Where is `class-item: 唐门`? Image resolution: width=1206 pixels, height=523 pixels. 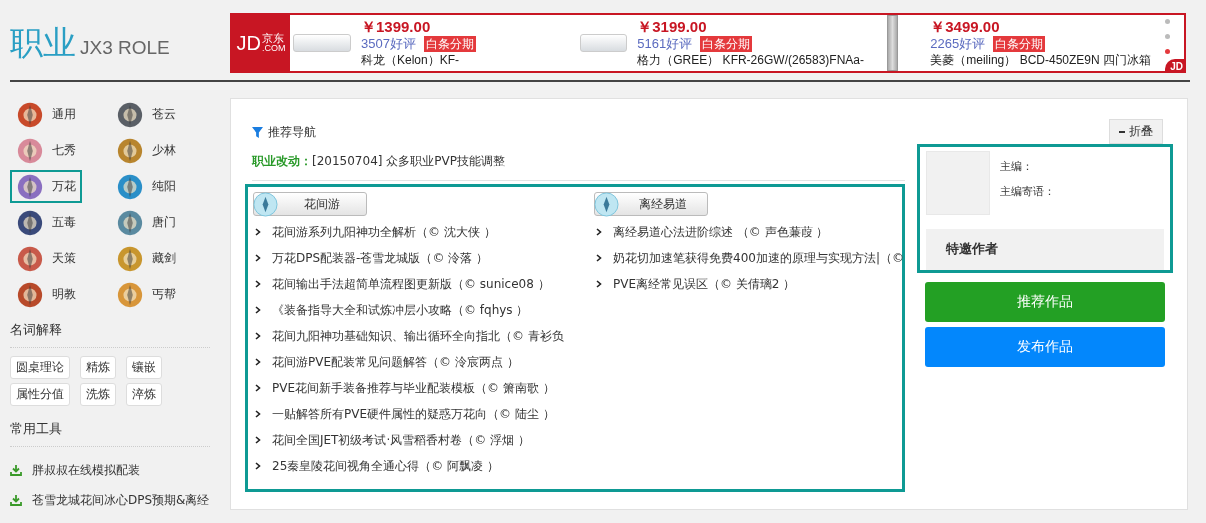 class-item: 唐门 is located at coordinates (146, 222).